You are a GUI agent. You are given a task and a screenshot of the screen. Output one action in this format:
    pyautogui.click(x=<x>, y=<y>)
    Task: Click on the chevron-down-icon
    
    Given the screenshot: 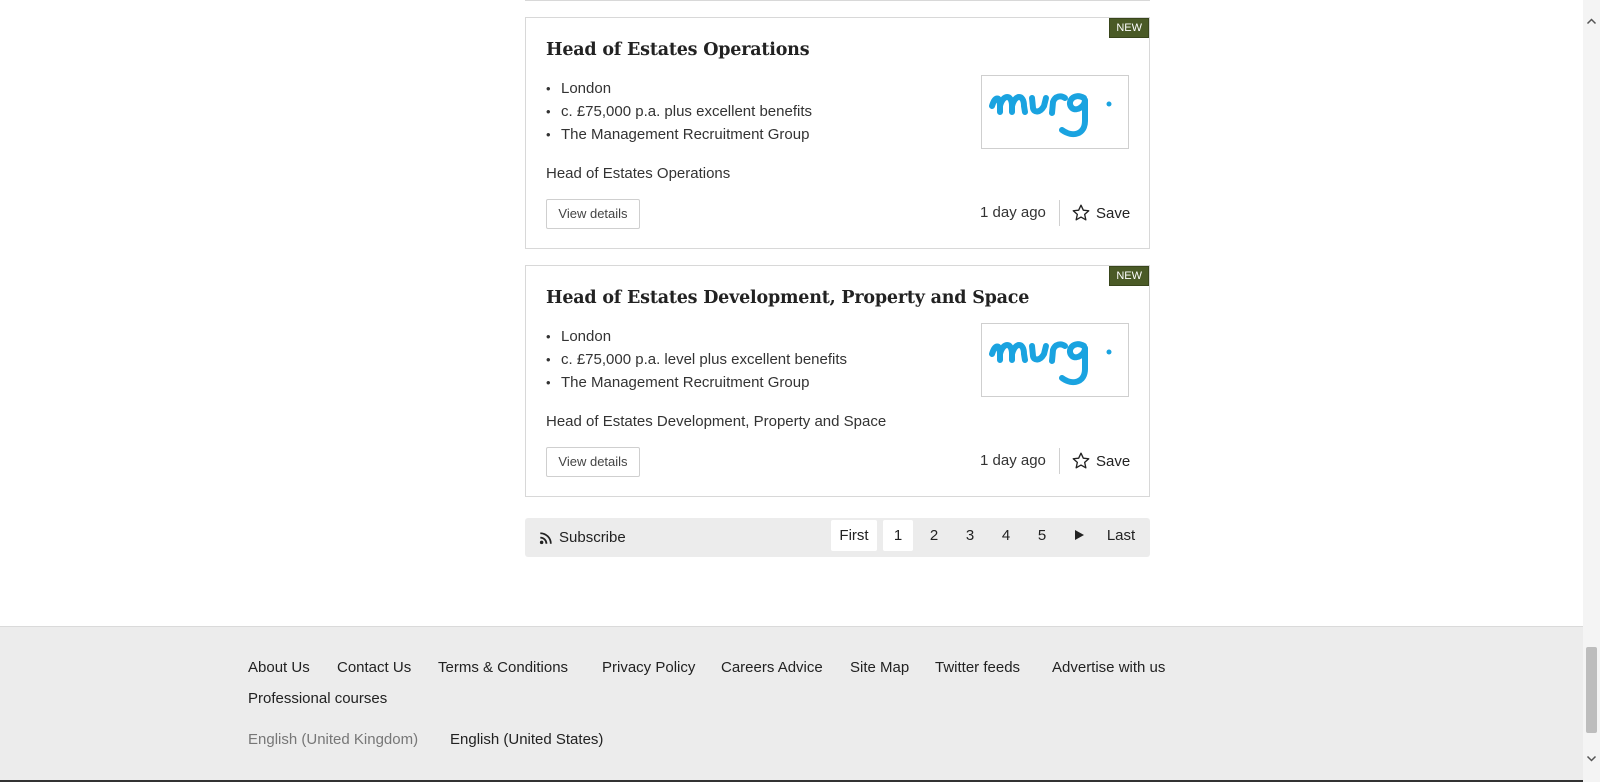 What is the action you would take?
    pyautogui.click(x=1591, y=758)
    